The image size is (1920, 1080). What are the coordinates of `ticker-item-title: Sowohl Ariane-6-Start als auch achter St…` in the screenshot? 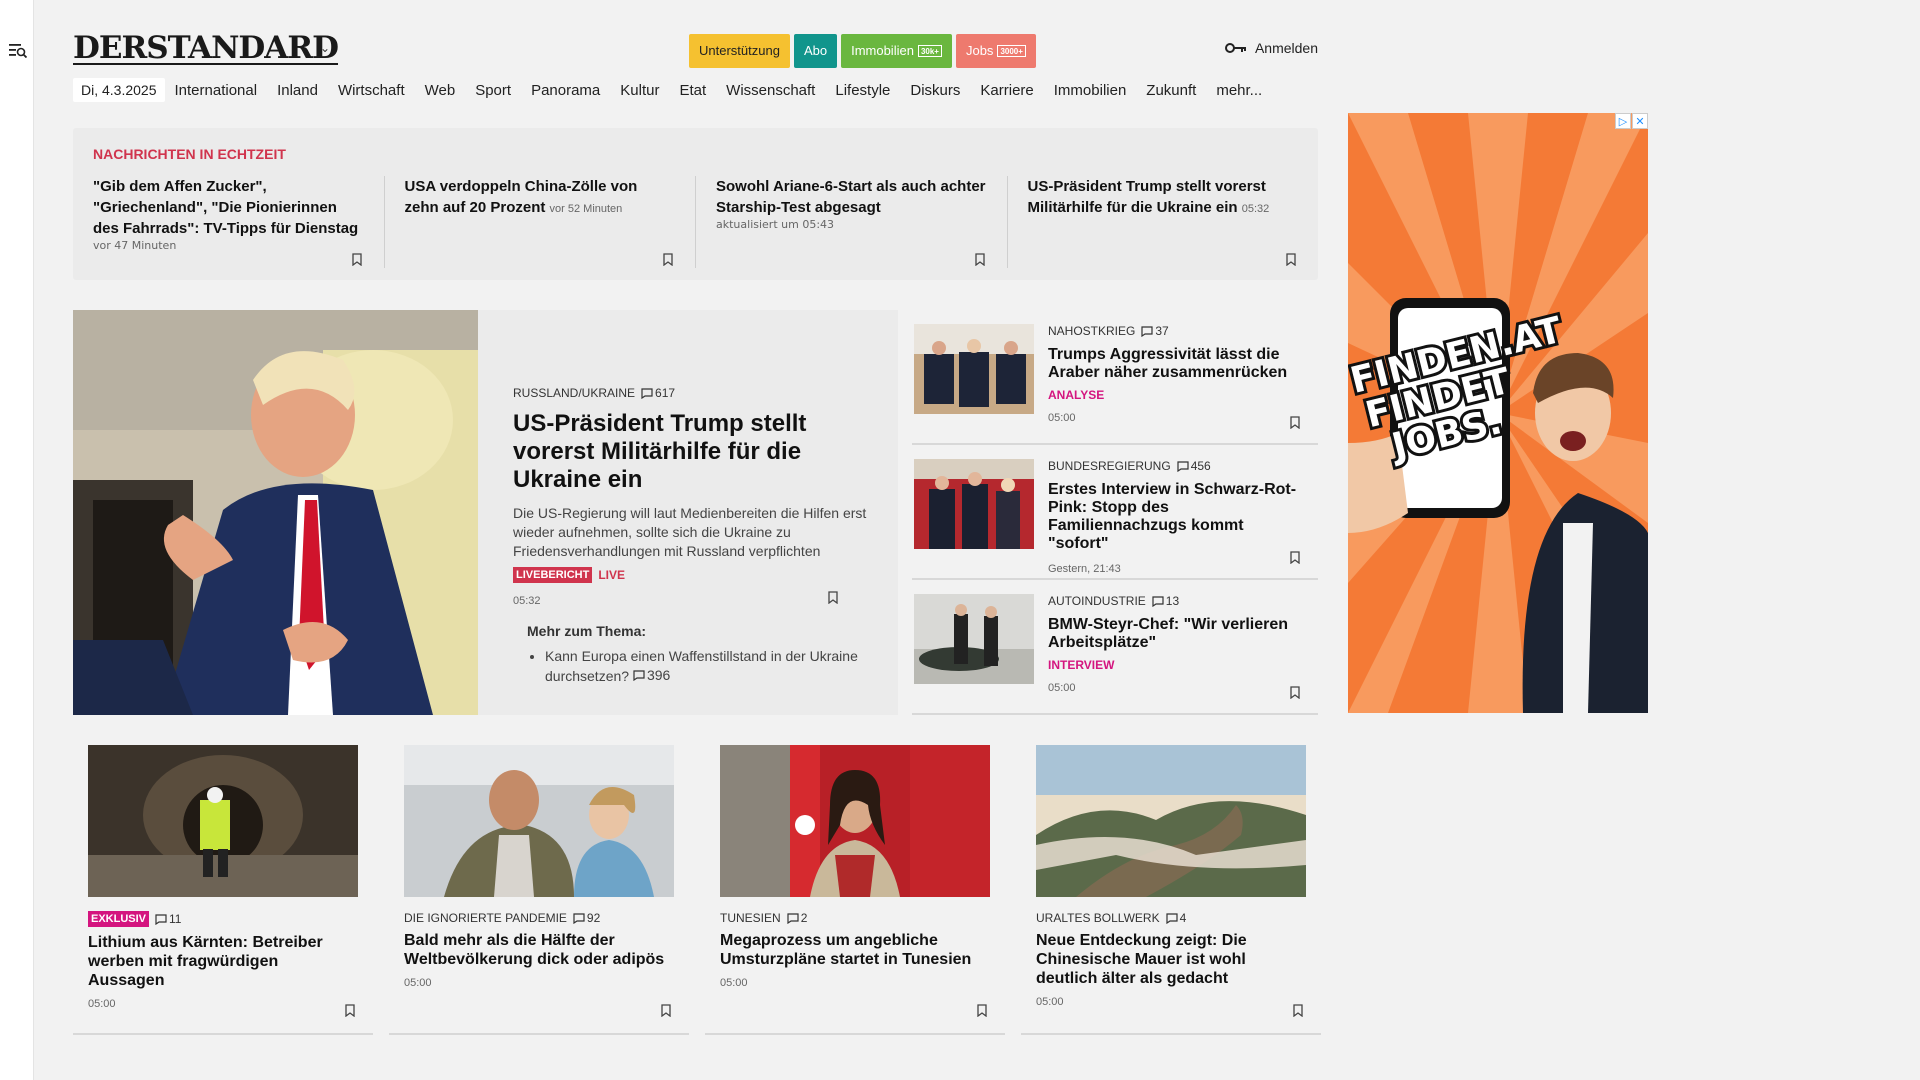 It's located at (851, 197).